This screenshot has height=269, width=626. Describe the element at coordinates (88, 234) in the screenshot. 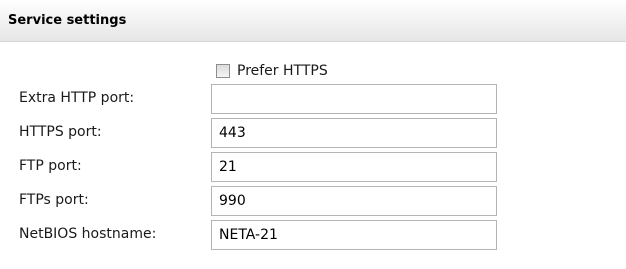

I see `netbios-hostname-label: NetBIOS hostname:` at that location.